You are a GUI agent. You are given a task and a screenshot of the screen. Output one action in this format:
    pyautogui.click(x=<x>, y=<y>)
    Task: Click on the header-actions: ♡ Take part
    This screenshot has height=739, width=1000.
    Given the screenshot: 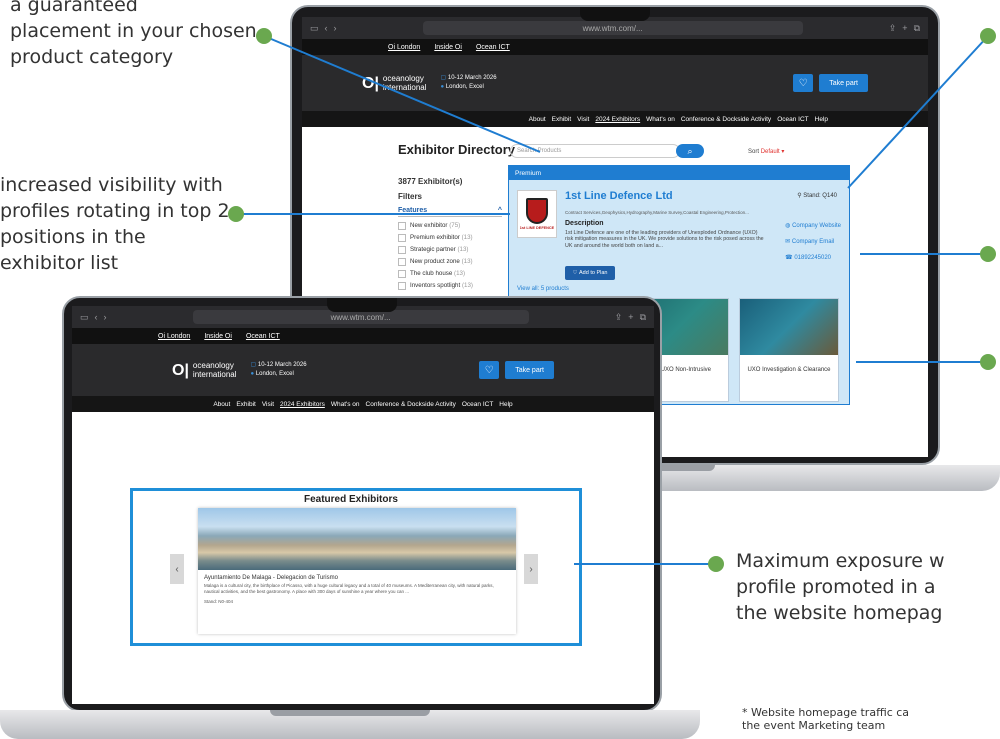 What is the action you would take?
    pyautogui.click(x=830, y=83)
    